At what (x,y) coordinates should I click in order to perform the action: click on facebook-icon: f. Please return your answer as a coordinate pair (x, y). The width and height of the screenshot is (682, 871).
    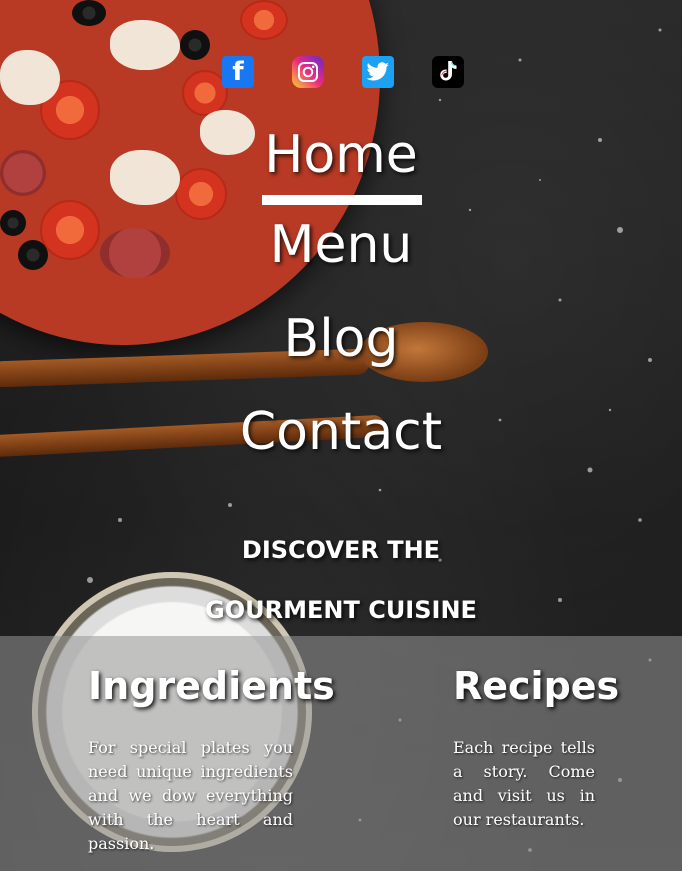
    Looking at the image, I should click on (238, 72).